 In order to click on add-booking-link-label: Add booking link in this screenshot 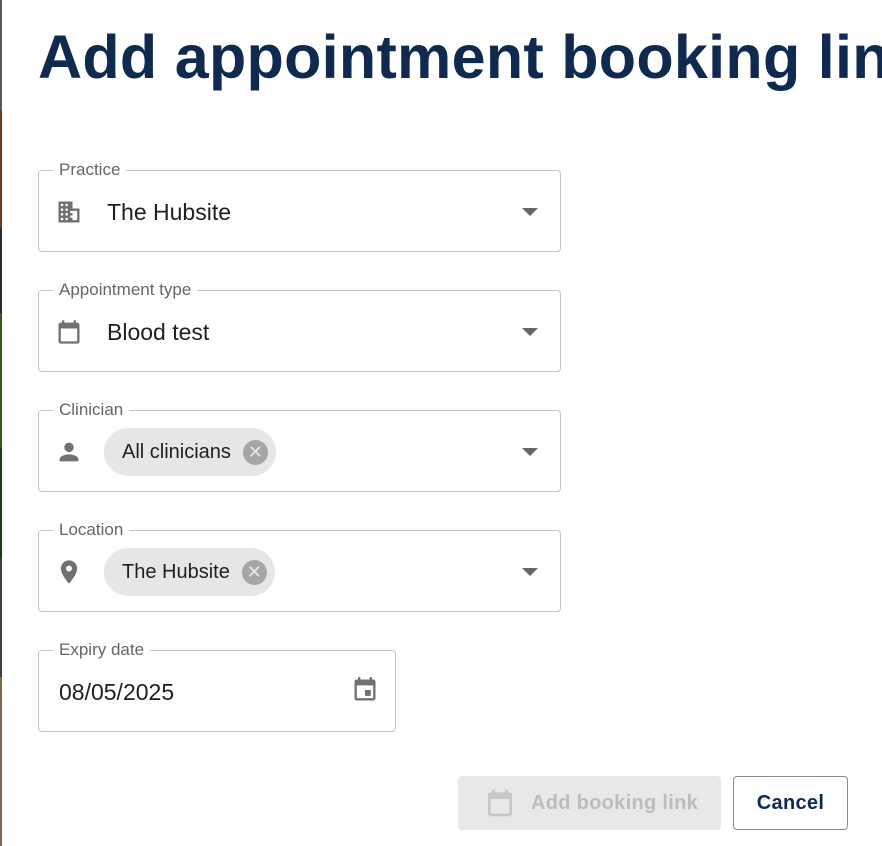, I will do `click(615, 802)`.